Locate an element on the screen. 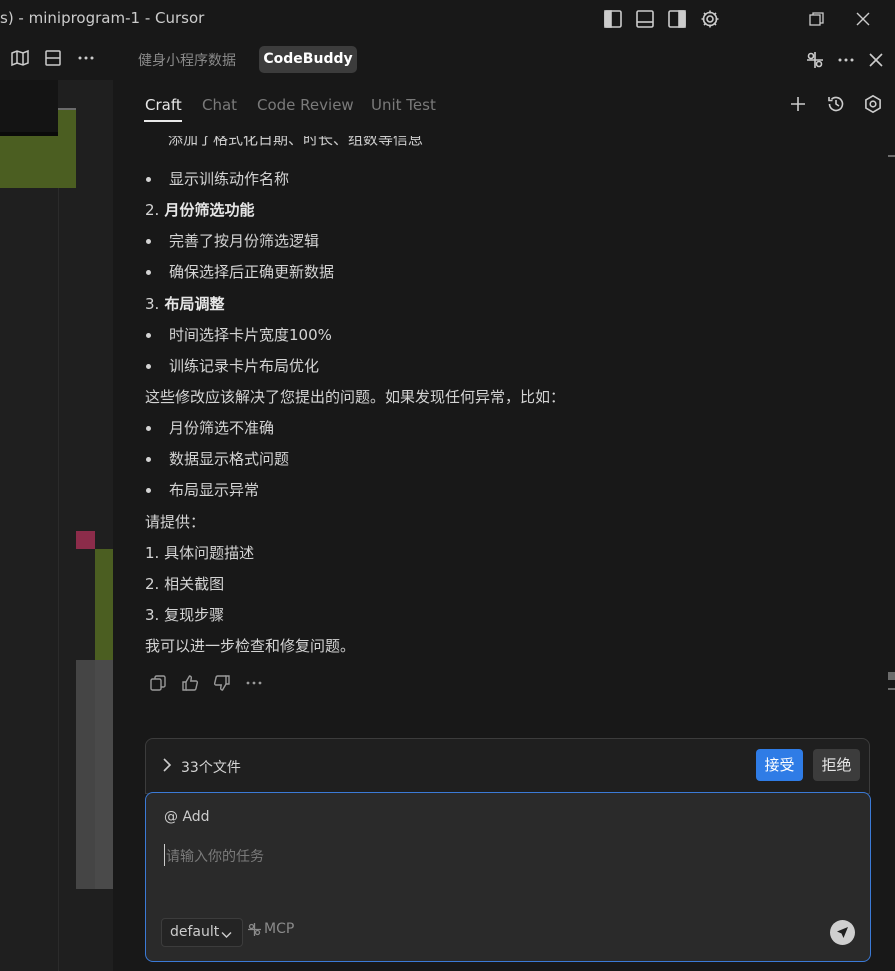 Image resolution: width=895 pixels, height=971 pixels. list-item: 数据显示格式问题 is located at coordinates (229, 459).